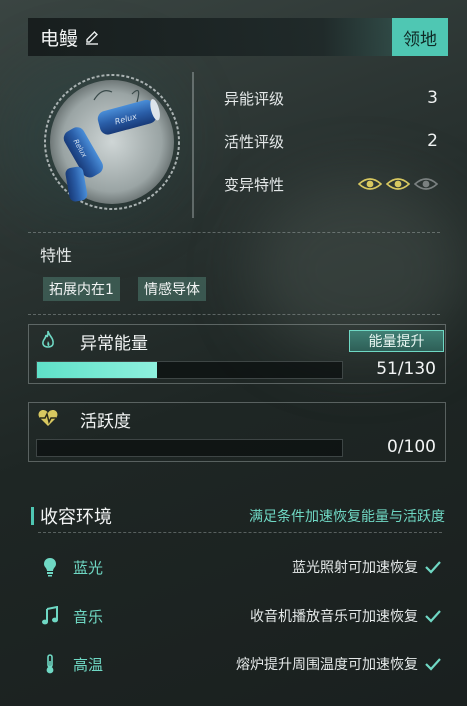 This screenshot has height=706, width=467. Describe the element at coordinates (331, 184) in the screenshot. I see `stat-mutation-traits: 变异特性` at that location.